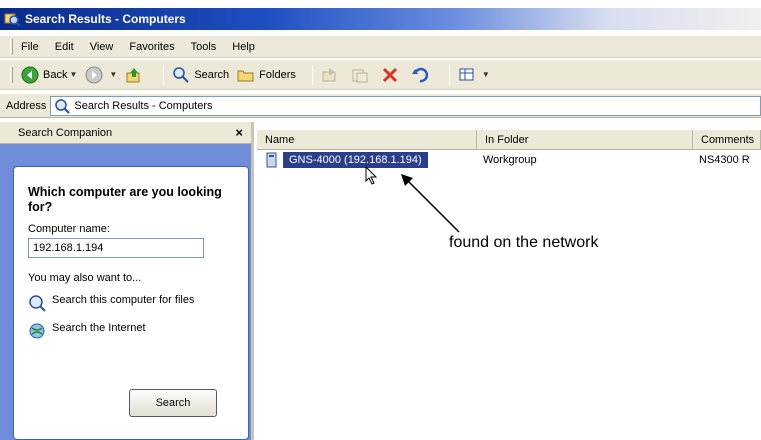  I want to click on back-dropdown-icon: ▼, so click(73, 74).